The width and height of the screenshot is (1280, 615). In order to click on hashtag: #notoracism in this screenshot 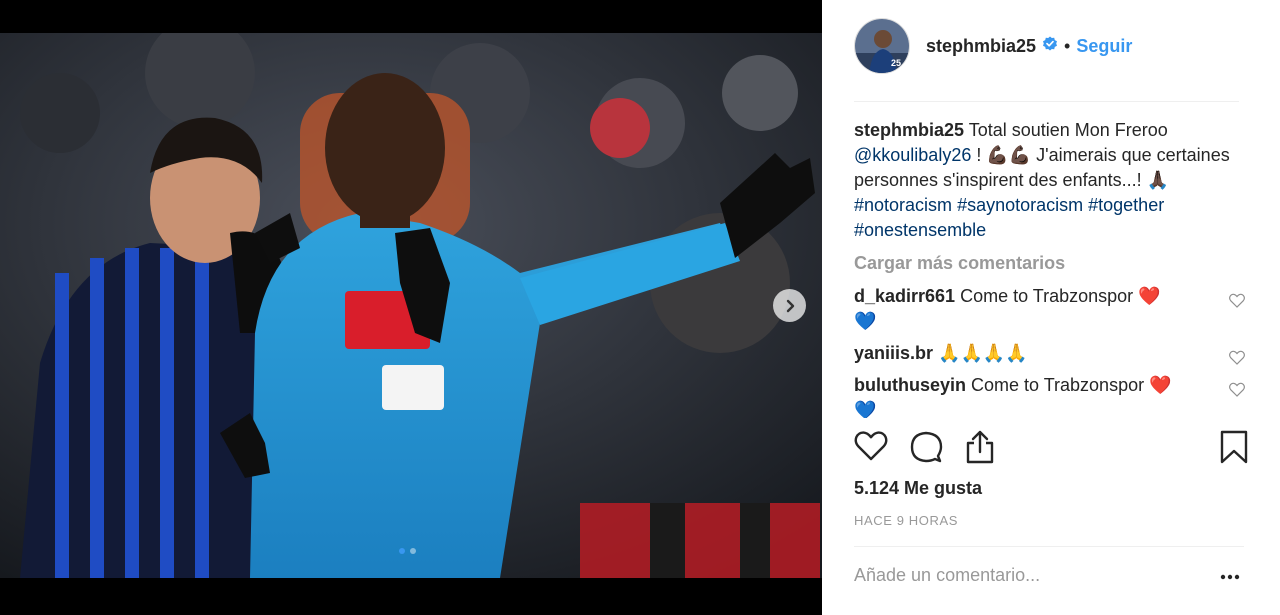, I will do `click(903, 205)`.